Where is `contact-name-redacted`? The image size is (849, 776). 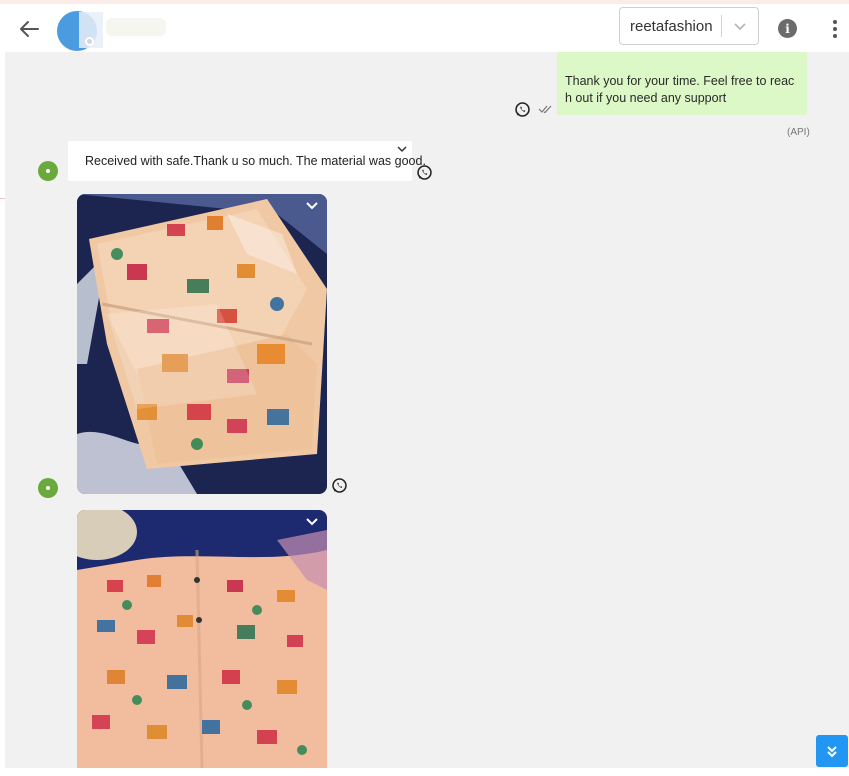
contact-name-redacted is located at coordinates (136, 27).